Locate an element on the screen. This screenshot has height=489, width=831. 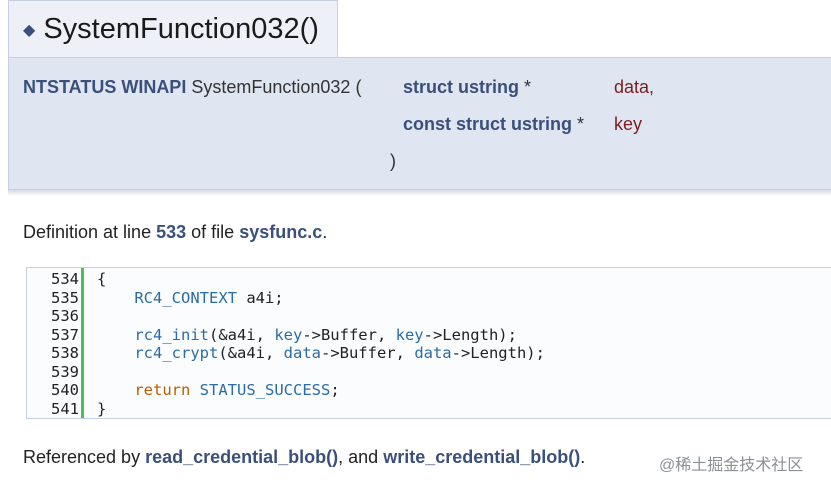
code-line: 536 is located at coordinates (53, 316).